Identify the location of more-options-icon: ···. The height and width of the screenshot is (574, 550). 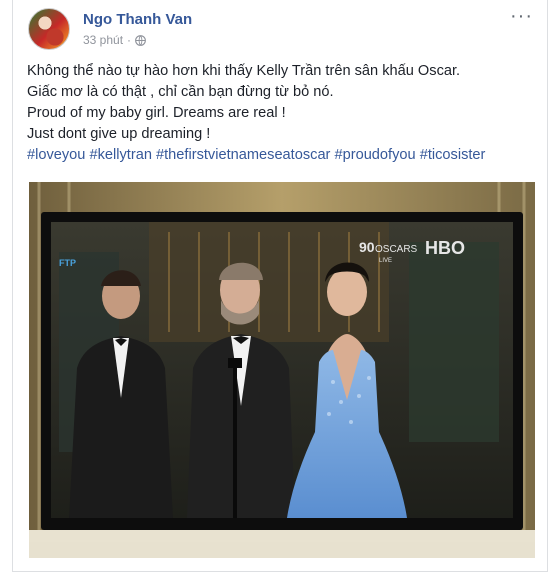
(521, 16).